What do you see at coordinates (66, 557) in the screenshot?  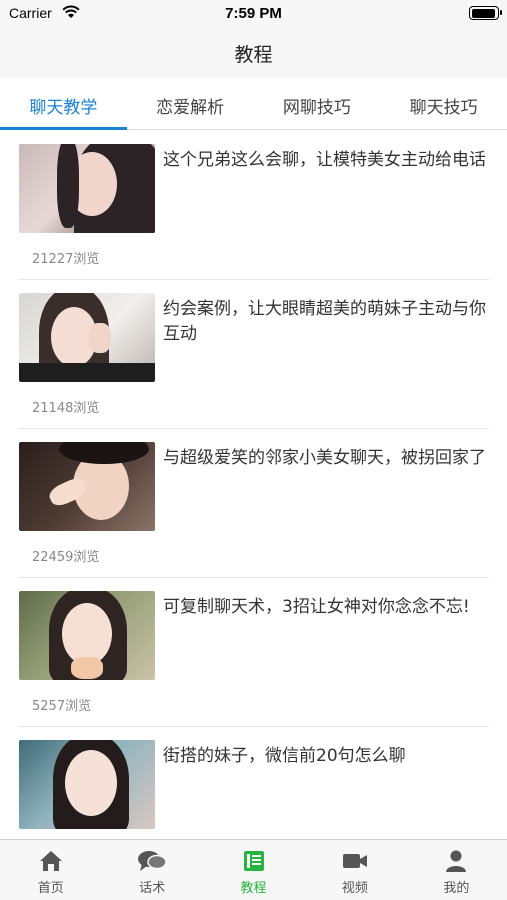 I see `view-count: 22459浏览` at bounding box center [66, 557].